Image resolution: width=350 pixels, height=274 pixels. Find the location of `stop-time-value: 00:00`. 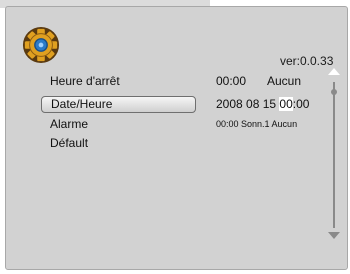

stop-time-value: 00:00 is located at coordinates (231, 81).